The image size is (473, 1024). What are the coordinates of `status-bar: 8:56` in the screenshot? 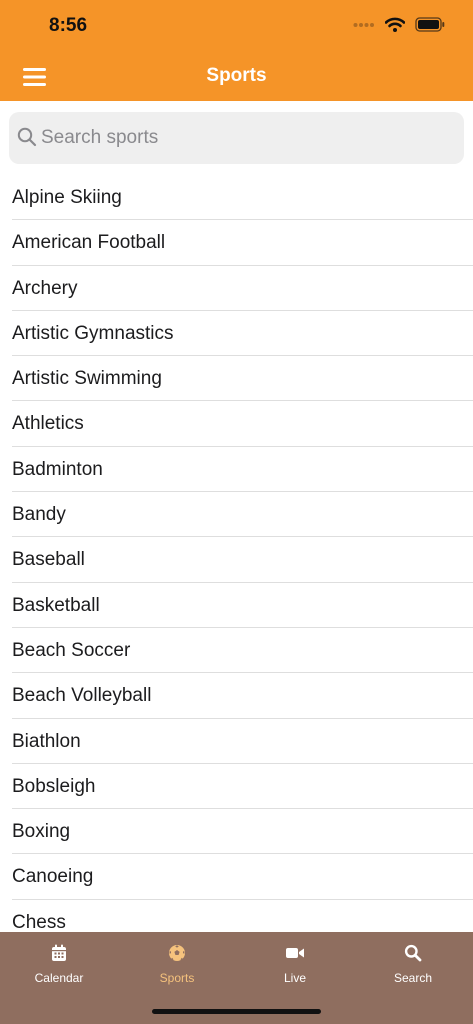 It's located at (236, 27).